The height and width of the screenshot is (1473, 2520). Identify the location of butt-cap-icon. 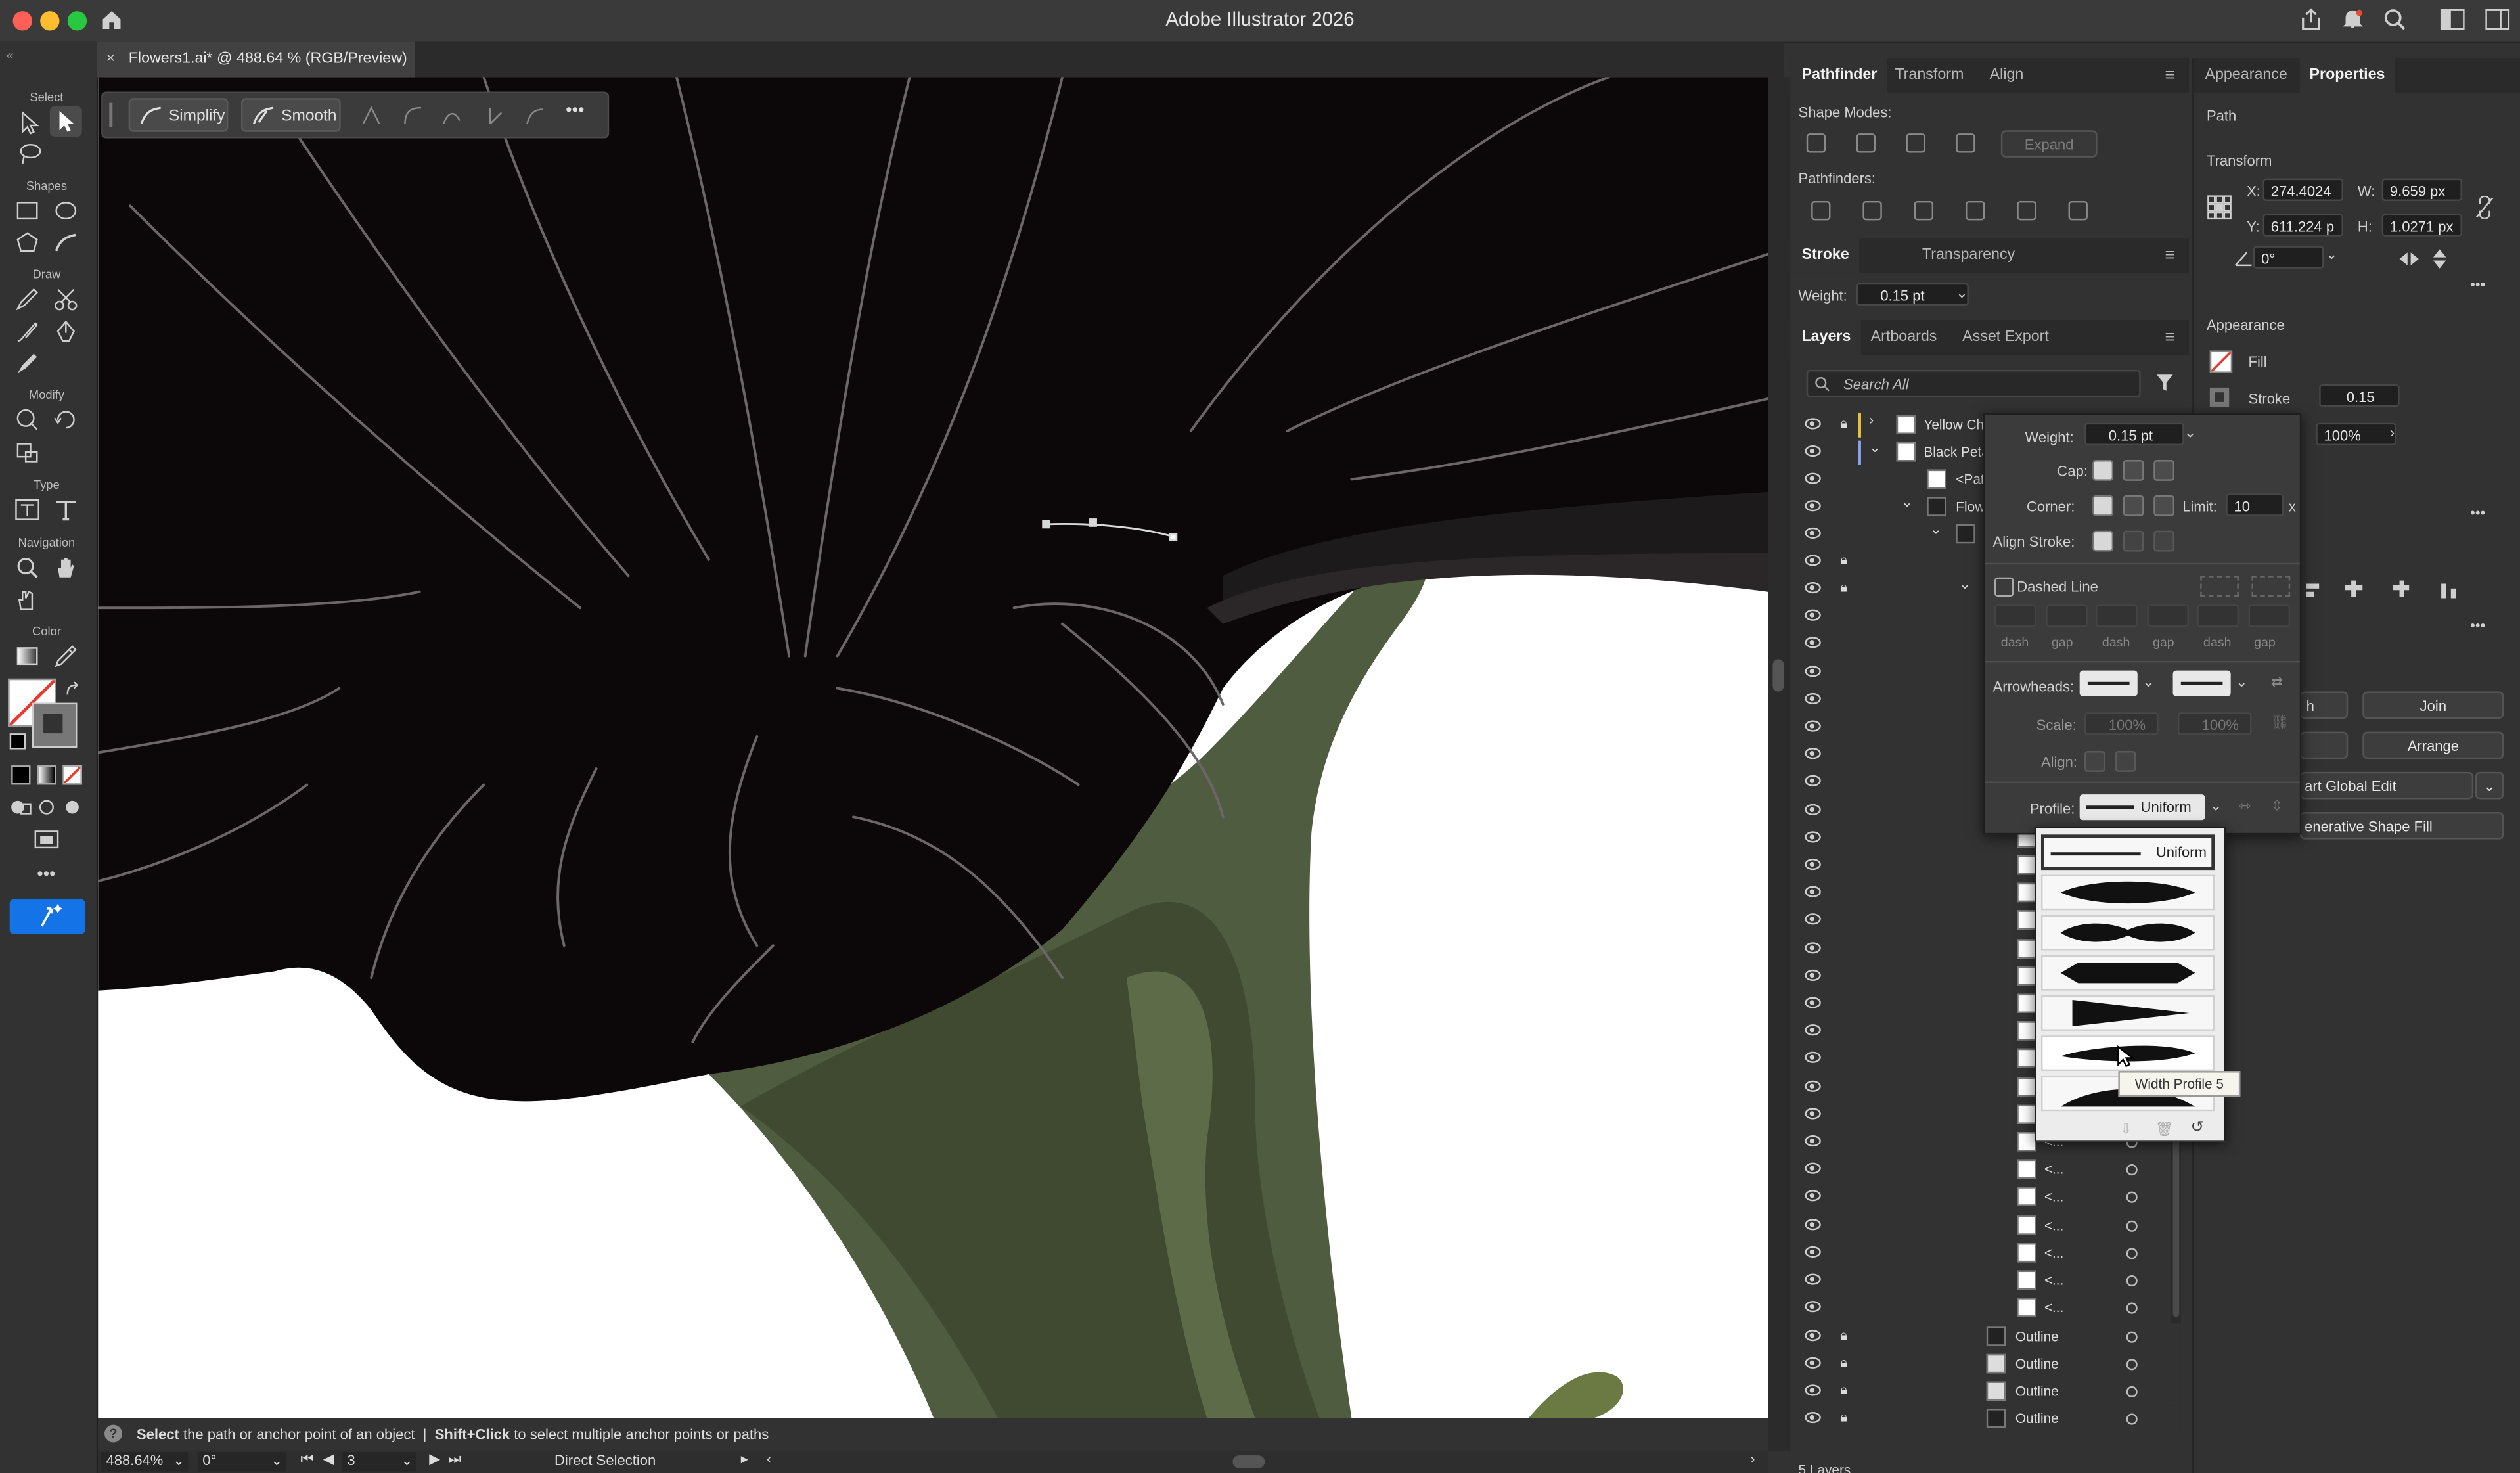
(2103, 470).